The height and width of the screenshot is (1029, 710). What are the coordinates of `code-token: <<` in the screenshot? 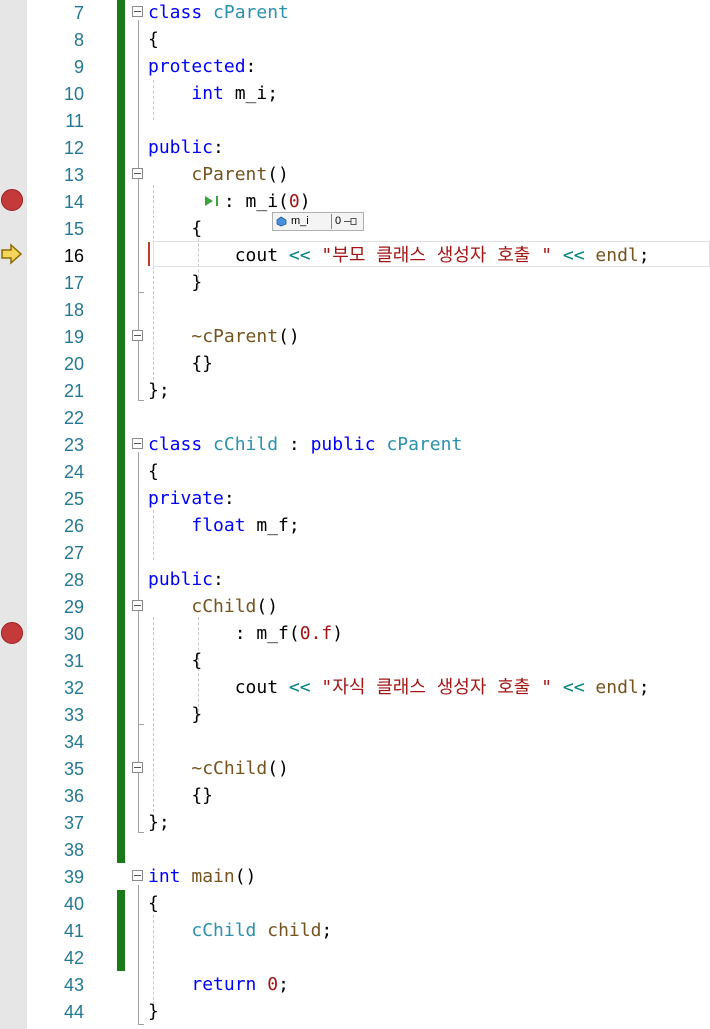 It's located at (299, 687).